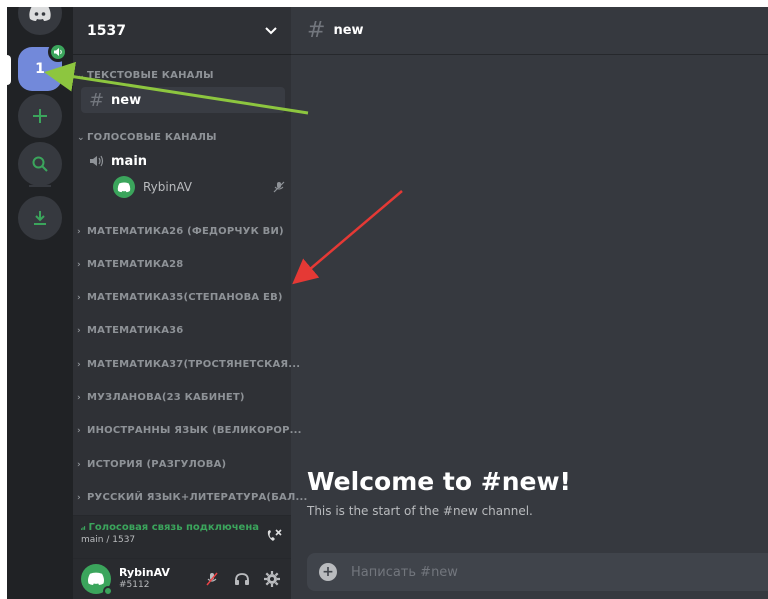 The width and height of the screenshot is (768, 599). I want to click on server-icon-text: 1, so click(40, 69).